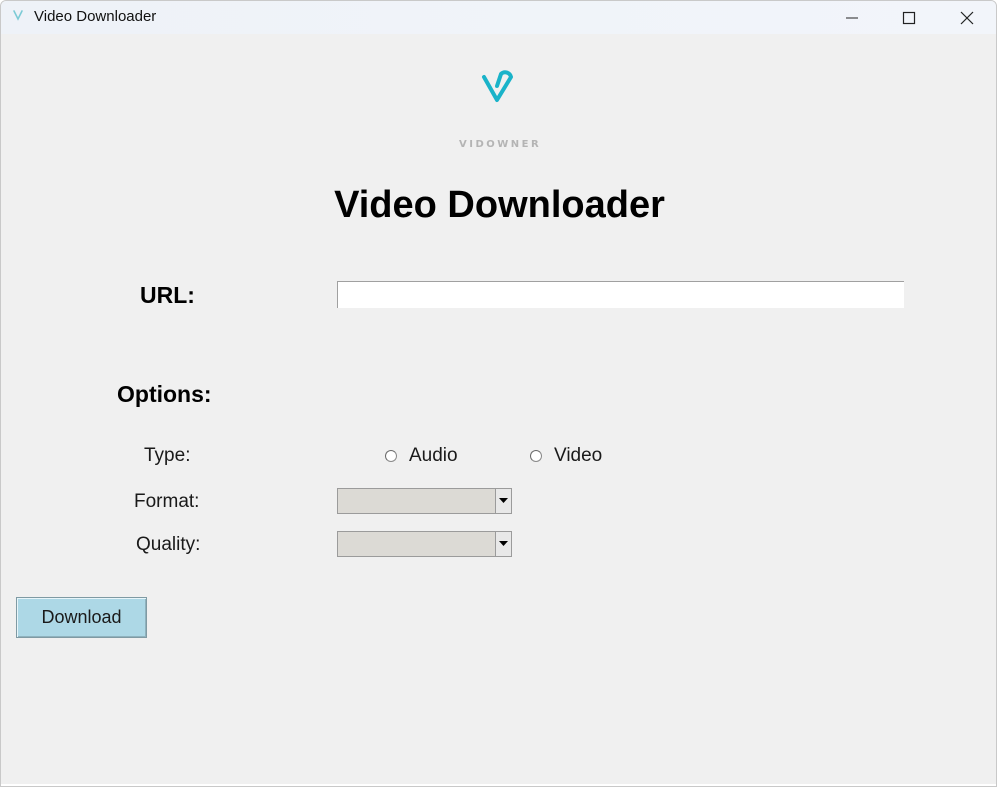 This screenshot has width=997, height=787. Describe the element at coordinates (81, 617) in the screenshot. I see `download-button: Download` at that location.